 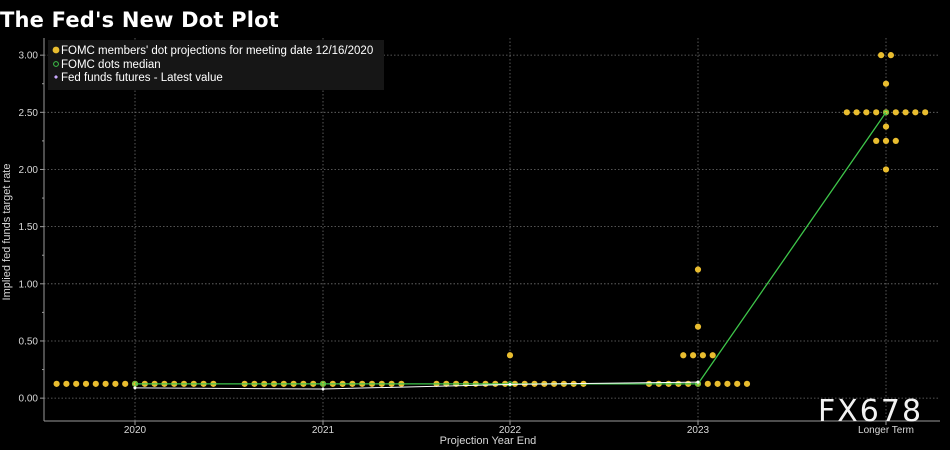 What do you see at coordinates (488, 441) in the screenshot?
I see `x-axis-label: Projection Year End` at bounding box center [488, 441].